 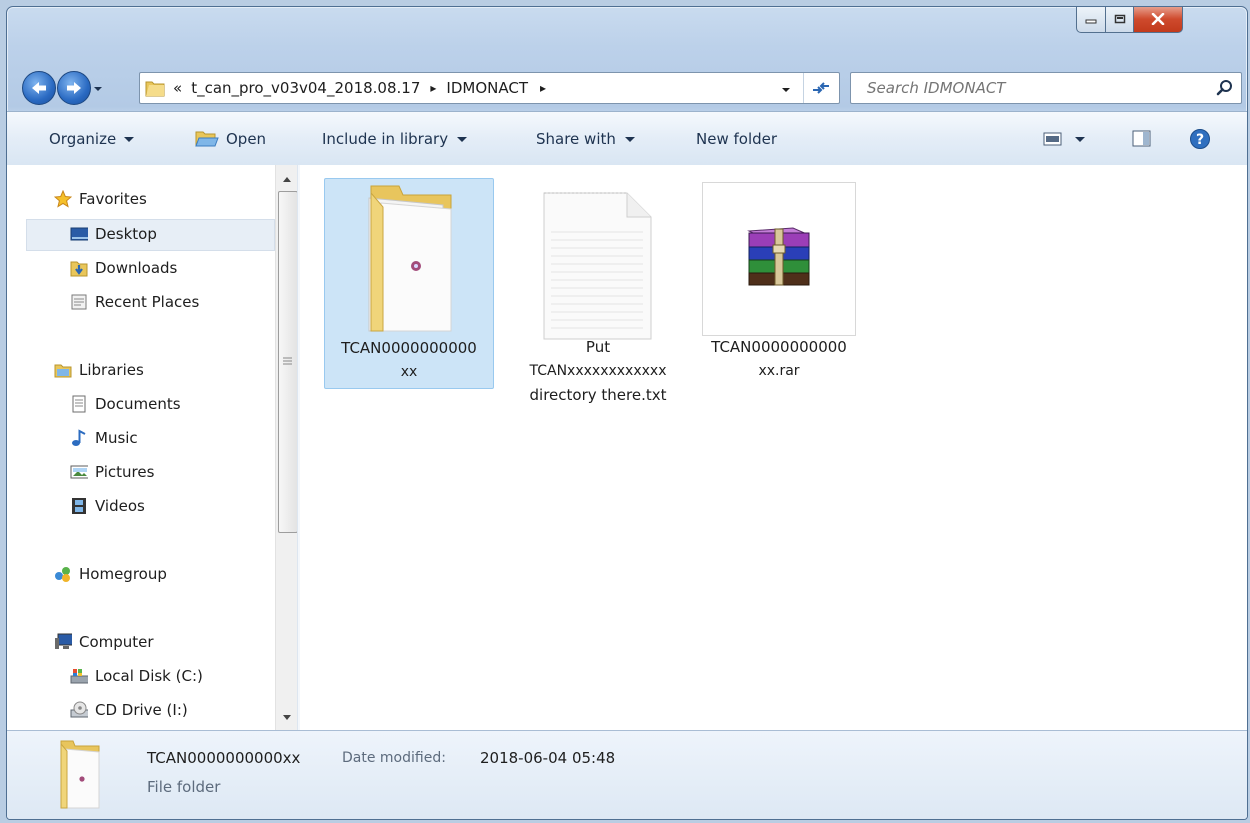 I want to click on nav-computer-label: Computer, so click(x=116, y=642).